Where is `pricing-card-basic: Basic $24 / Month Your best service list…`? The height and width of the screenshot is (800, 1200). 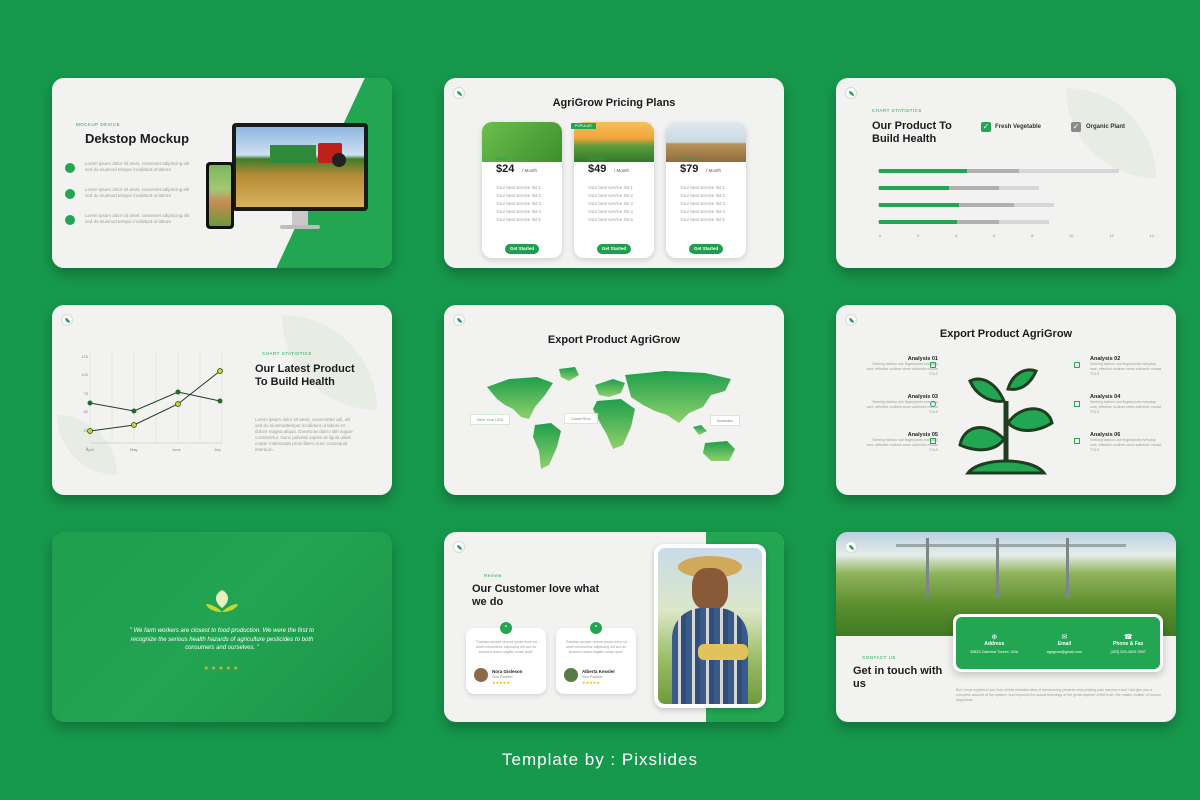 pricing-card-basic: Basic $24 / Month Your best service list… is located at coordinates (522, 190).